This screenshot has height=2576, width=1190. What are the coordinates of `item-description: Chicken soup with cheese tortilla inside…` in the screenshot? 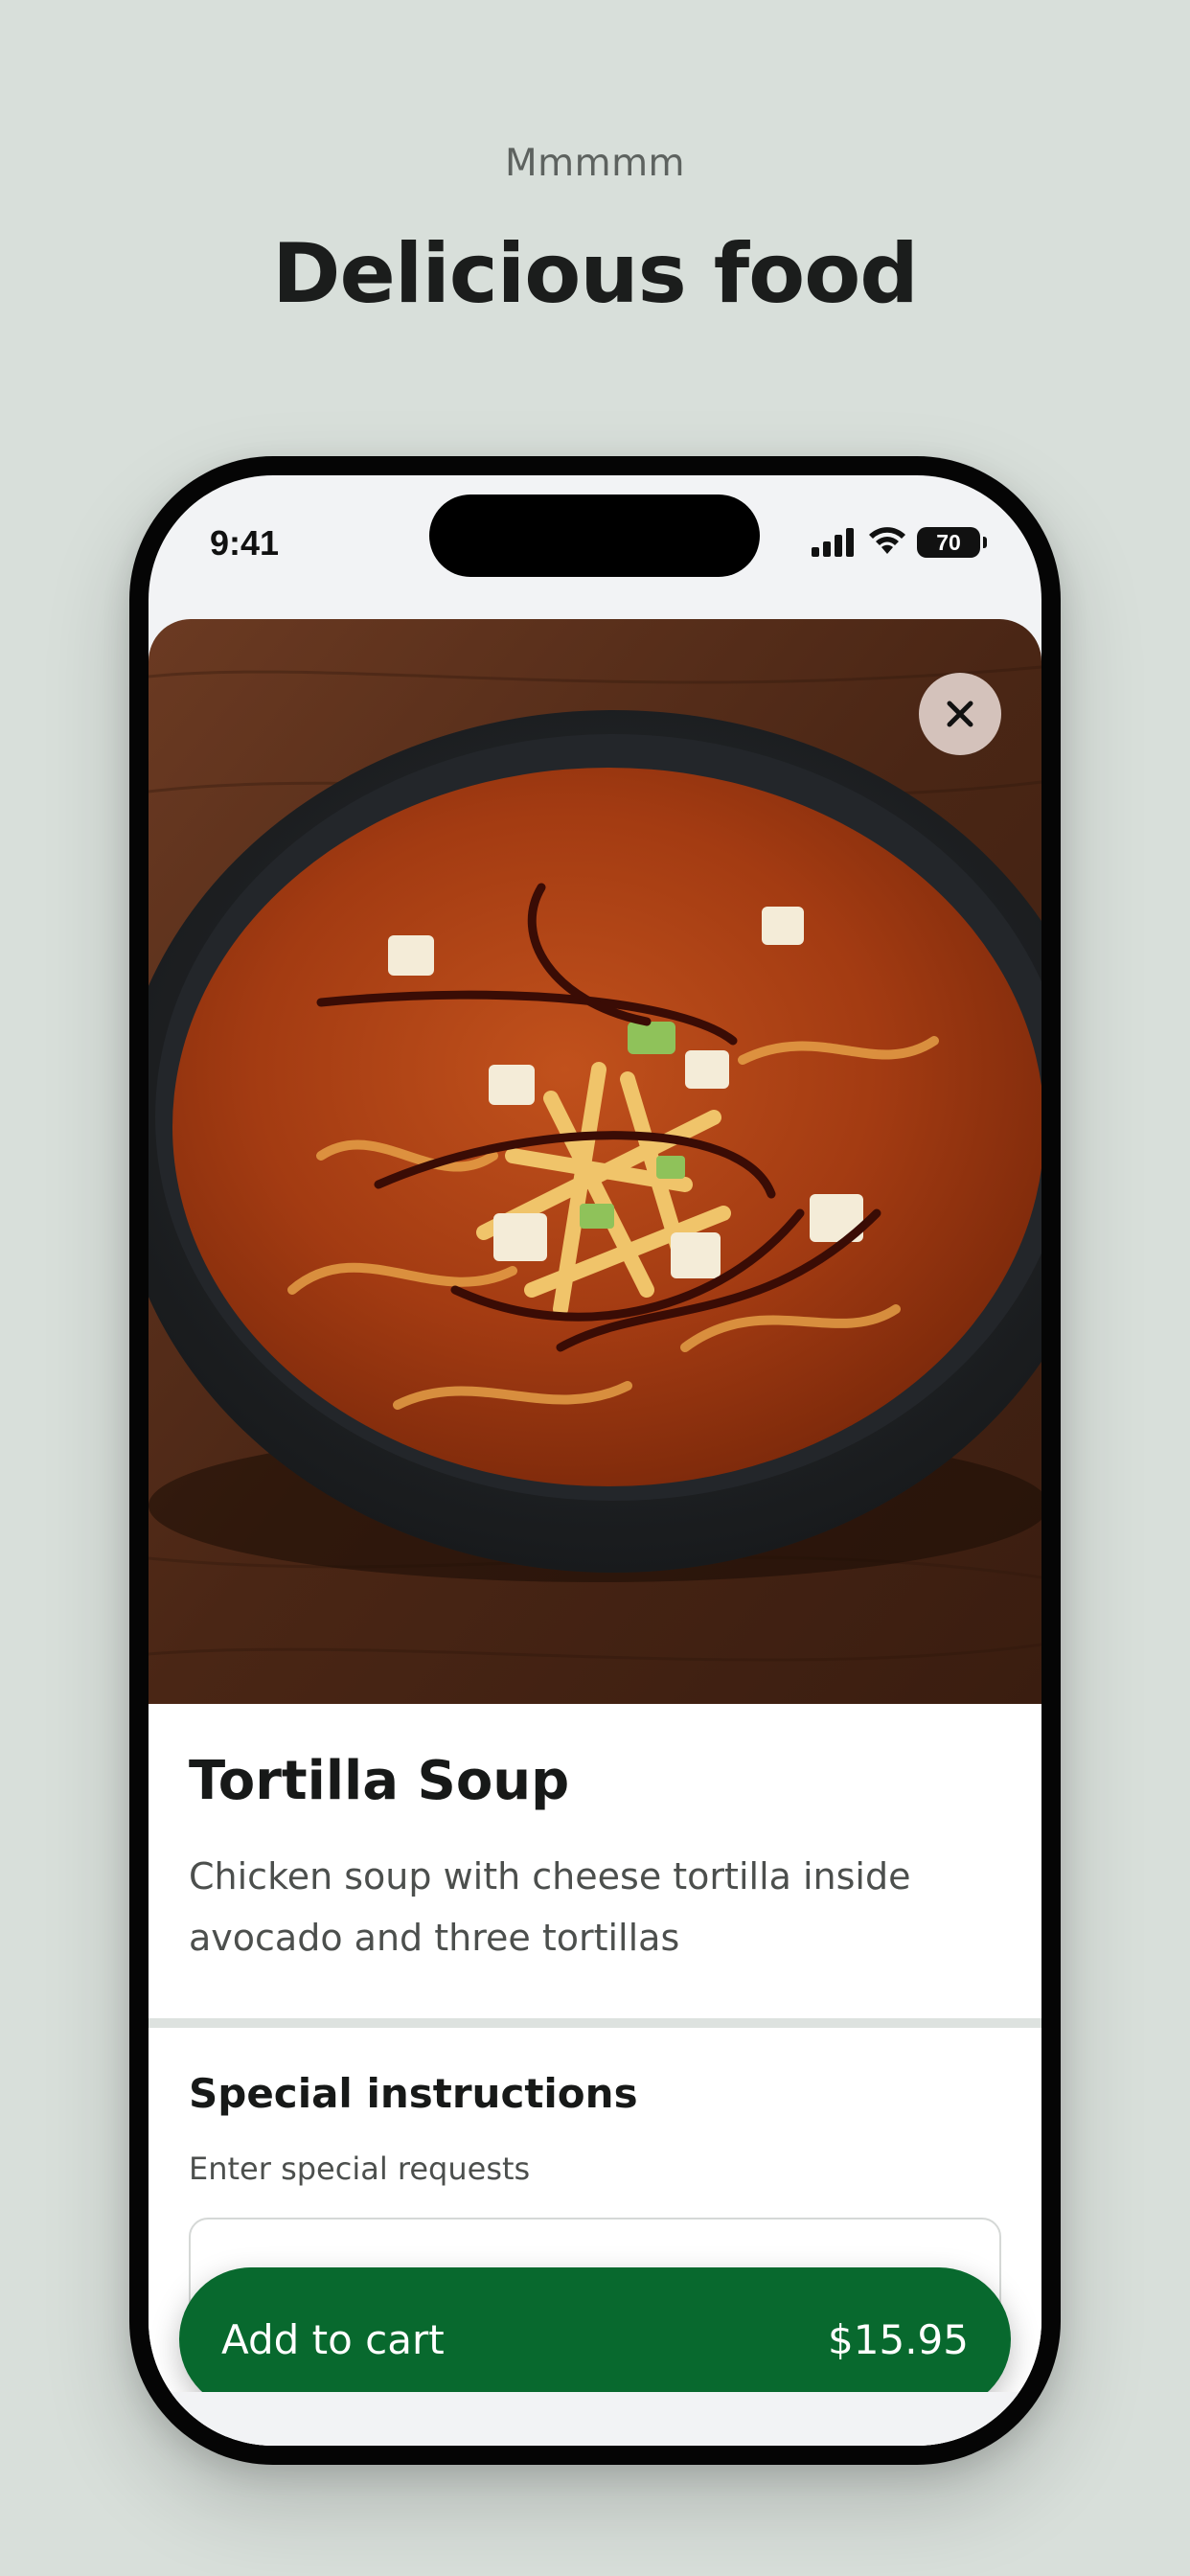 It's located at (550, 1907).